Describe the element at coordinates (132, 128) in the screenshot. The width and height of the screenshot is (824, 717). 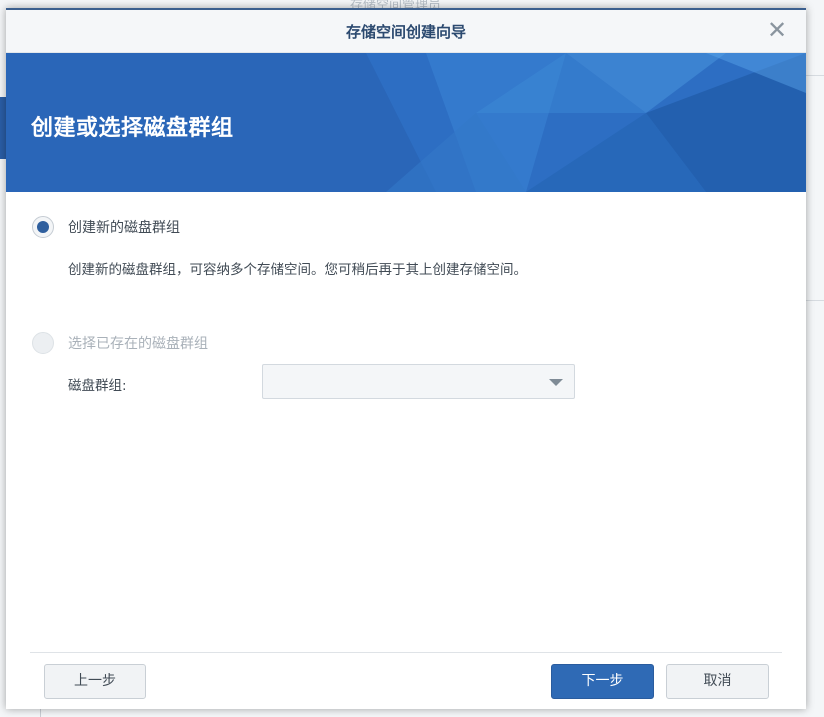
I see `wizard-step-title: 创建或选择磁盘群组` at that location.